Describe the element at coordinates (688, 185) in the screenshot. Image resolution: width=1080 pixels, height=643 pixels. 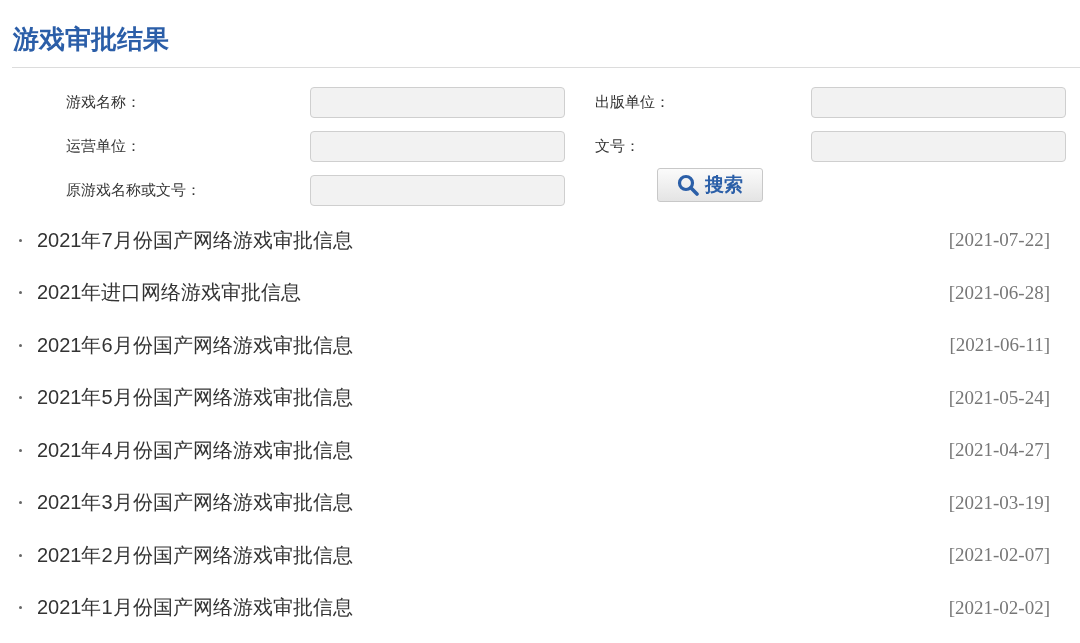
I see `search-icon` at that location.